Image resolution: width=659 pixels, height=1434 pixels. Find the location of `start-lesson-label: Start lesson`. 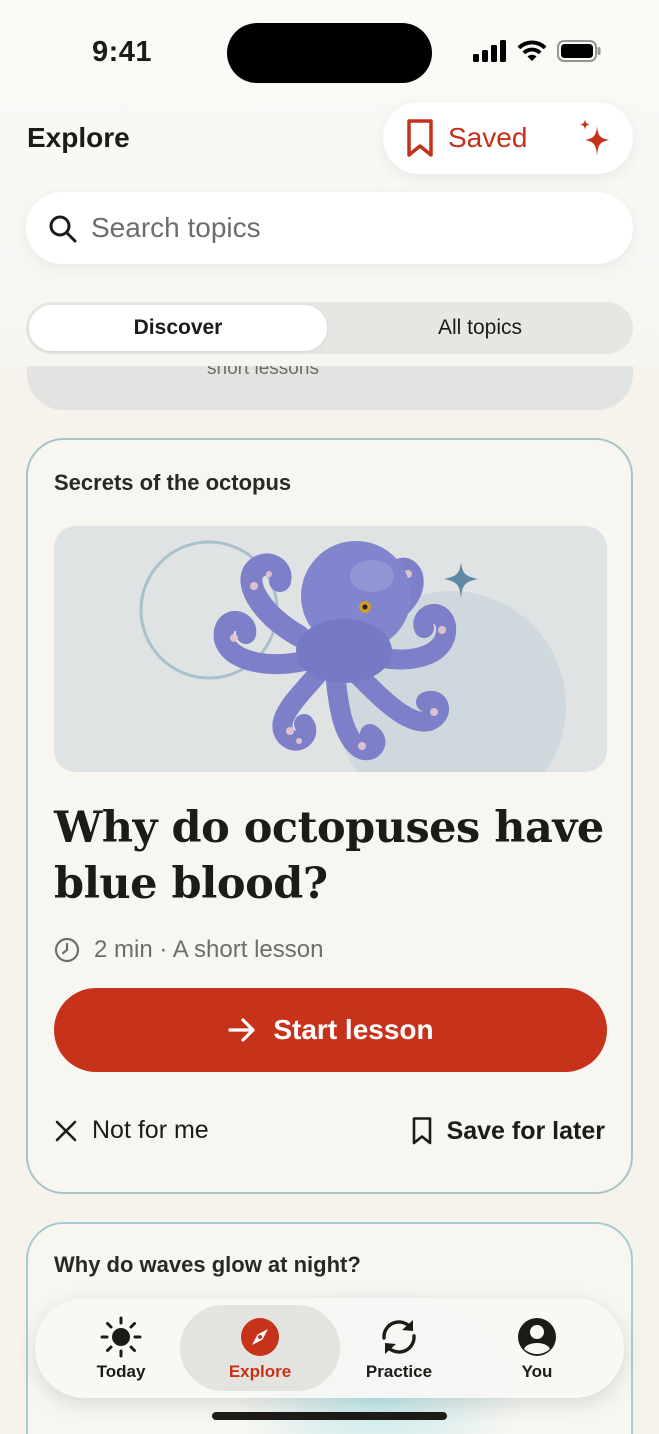

start-lesson-label: Start lesson is located at coordinates (353, 1029).